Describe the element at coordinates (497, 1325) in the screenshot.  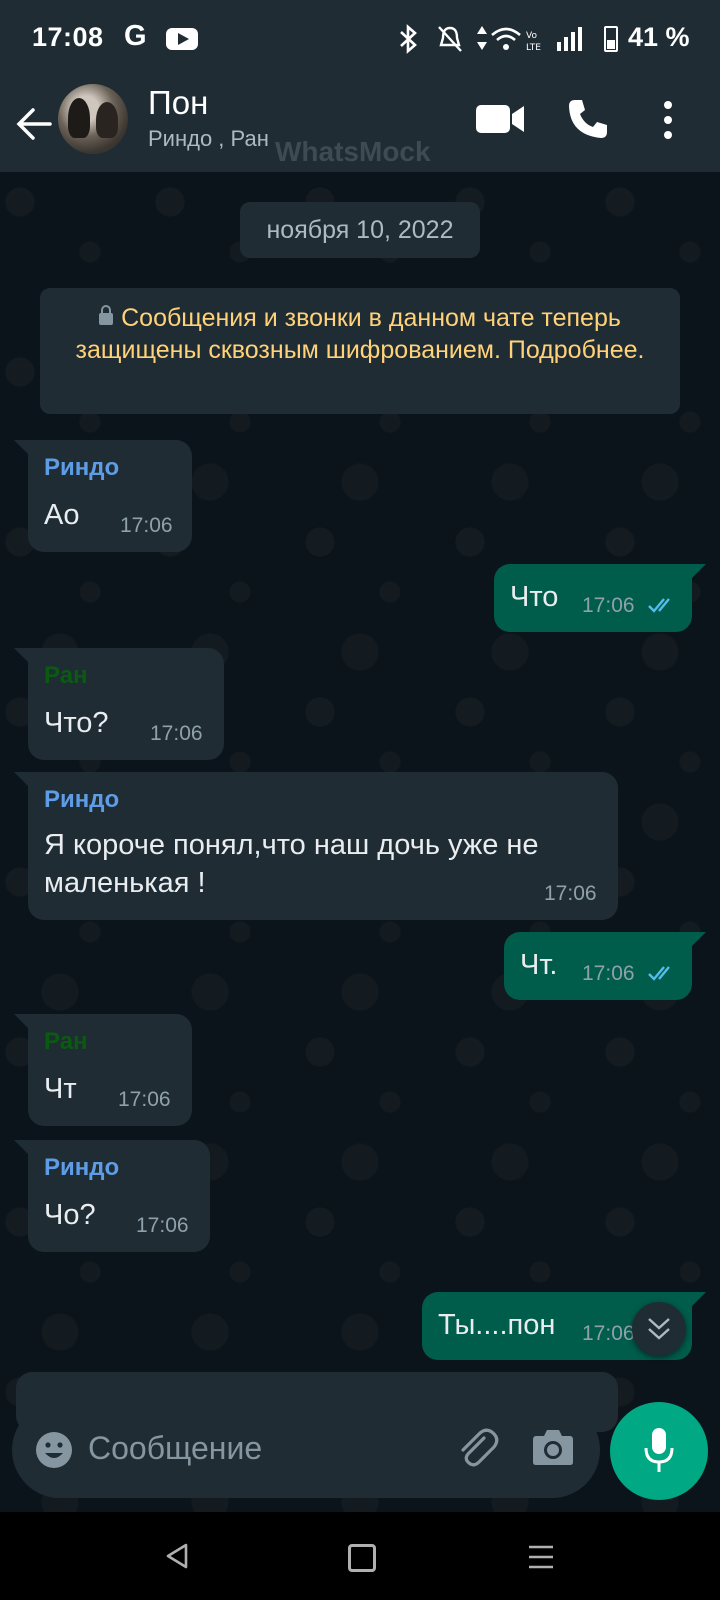
I see `message-text: Ты....пон` at that location.